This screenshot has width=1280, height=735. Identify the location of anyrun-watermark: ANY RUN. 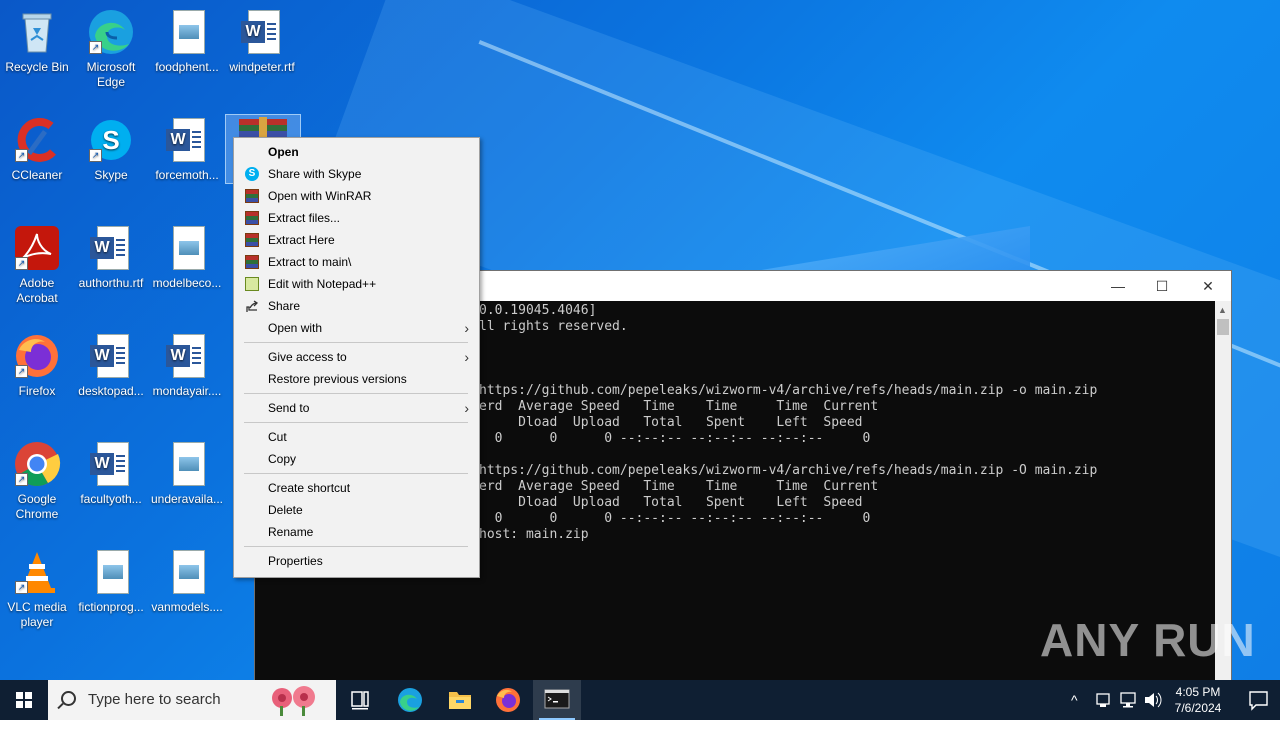
(1148, 640).